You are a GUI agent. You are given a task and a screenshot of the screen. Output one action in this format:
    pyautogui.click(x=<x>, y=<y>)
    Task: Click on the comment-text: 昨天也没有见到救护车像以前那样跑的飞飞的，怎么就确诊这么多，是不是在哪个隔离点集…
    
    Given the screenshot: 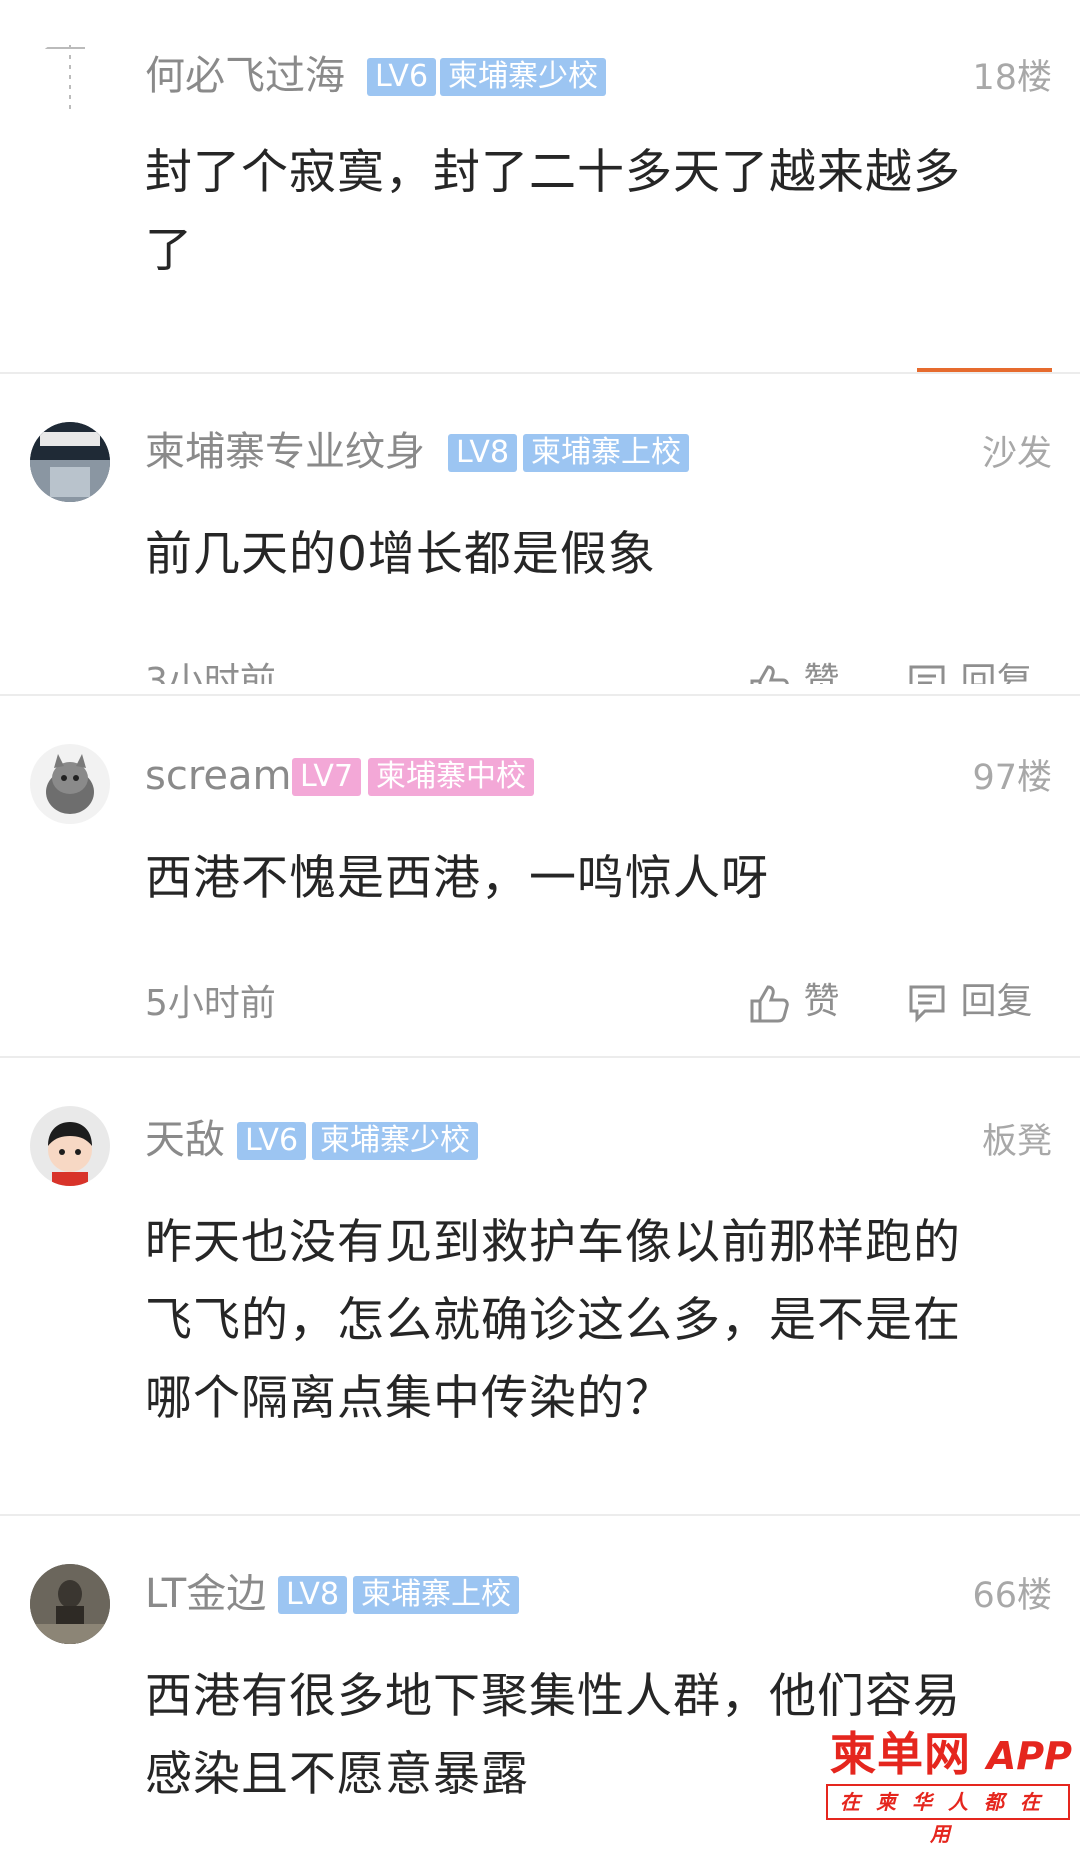 What is the action you would take?
    pyautogui.click(x=553, y=1320)
    